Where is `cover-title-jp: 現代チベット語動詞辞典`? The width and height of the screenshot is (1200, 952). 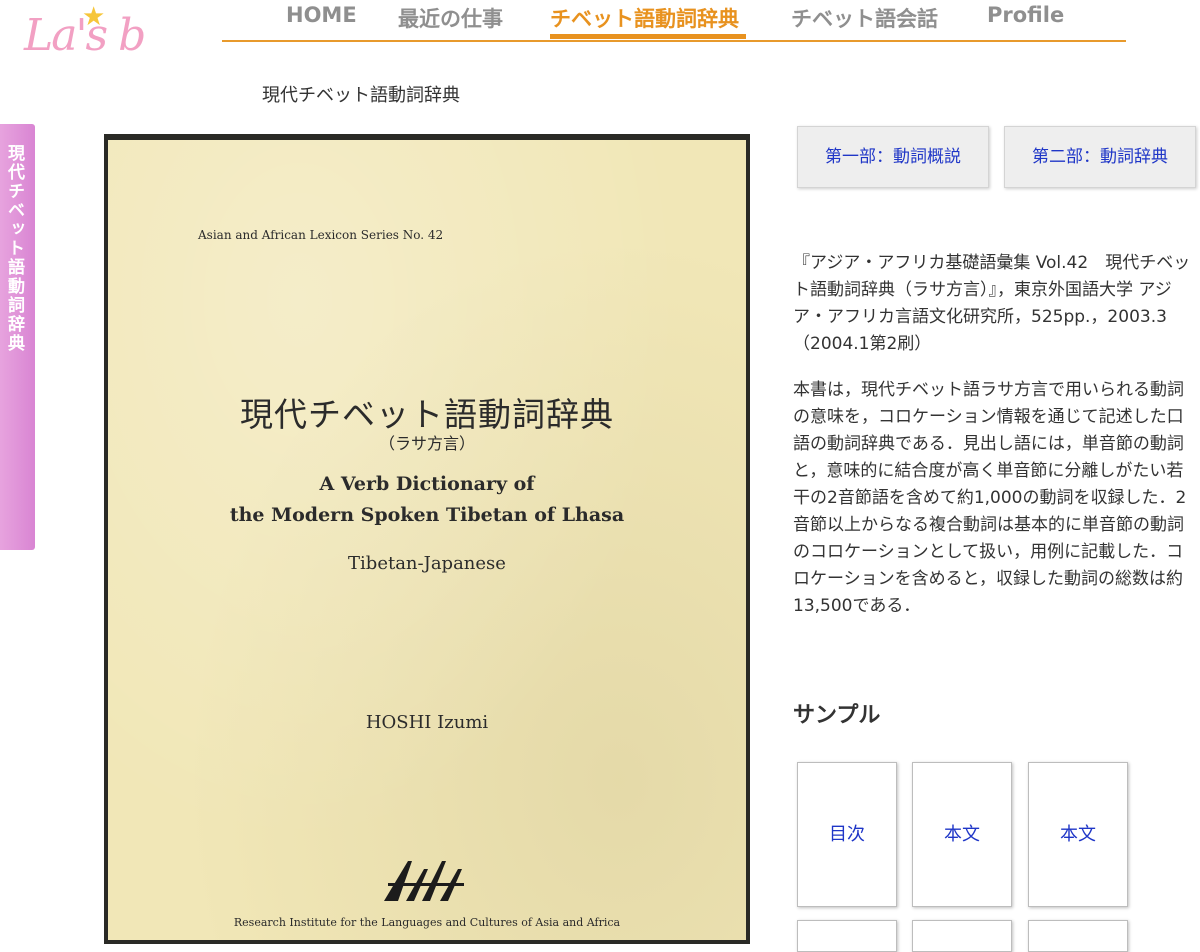 cover-title-jp: 現代チベット語動詞辞典 is located at coordinates (427, 414).